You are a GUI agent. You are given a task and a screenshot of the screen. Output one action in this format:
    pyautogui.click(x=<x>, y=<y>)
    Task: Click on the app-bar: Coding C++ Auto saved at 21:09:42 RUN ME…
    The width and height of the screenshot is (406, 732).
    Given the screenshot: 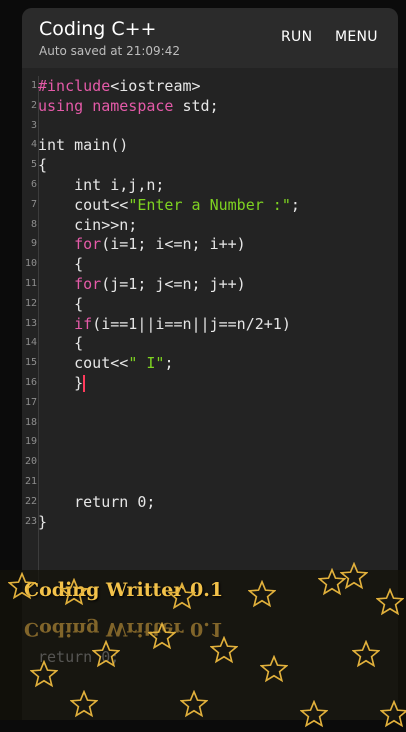 What is the action you would take?
    pyautogui.click(x=210, y=38)
    